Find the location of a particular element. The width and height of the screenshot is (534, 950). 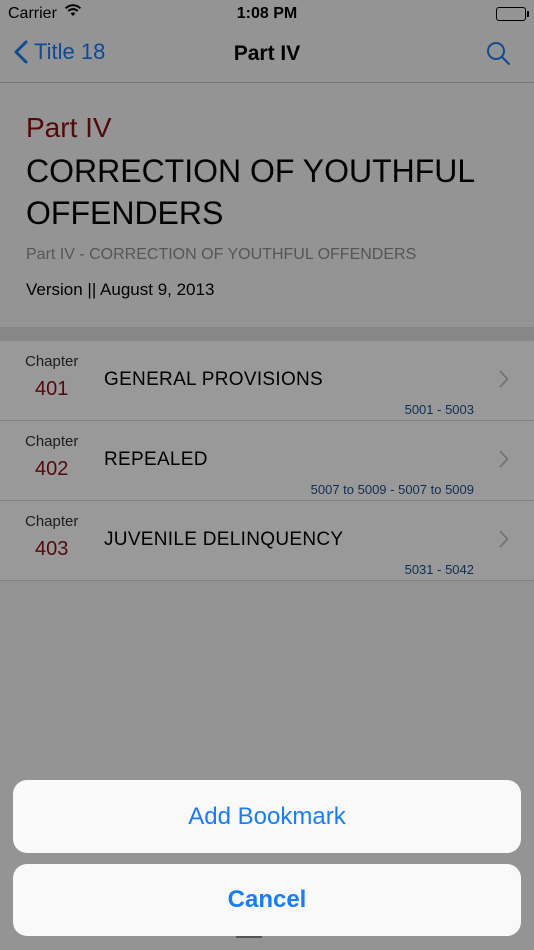

add-bookmark-button: Add Bookmark is located at coordinates (267, 816).